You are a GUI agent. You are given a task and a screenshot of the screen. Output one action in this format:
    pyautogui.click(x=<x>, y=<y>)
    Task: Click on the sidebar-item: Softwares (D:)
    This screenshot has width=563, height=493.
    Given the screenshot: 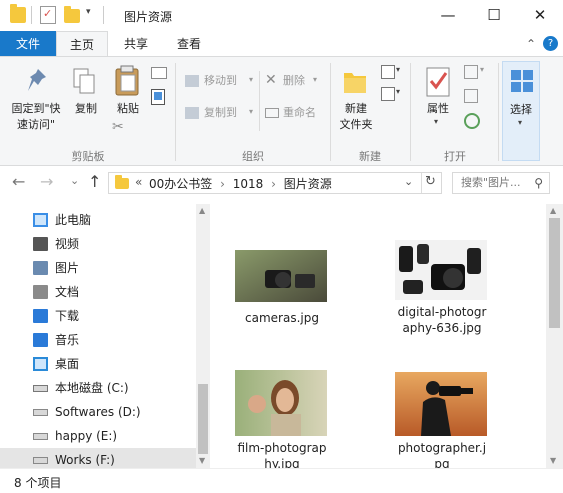 What is the action you would take?
    pyautogui.click(x=98, y=412)
    